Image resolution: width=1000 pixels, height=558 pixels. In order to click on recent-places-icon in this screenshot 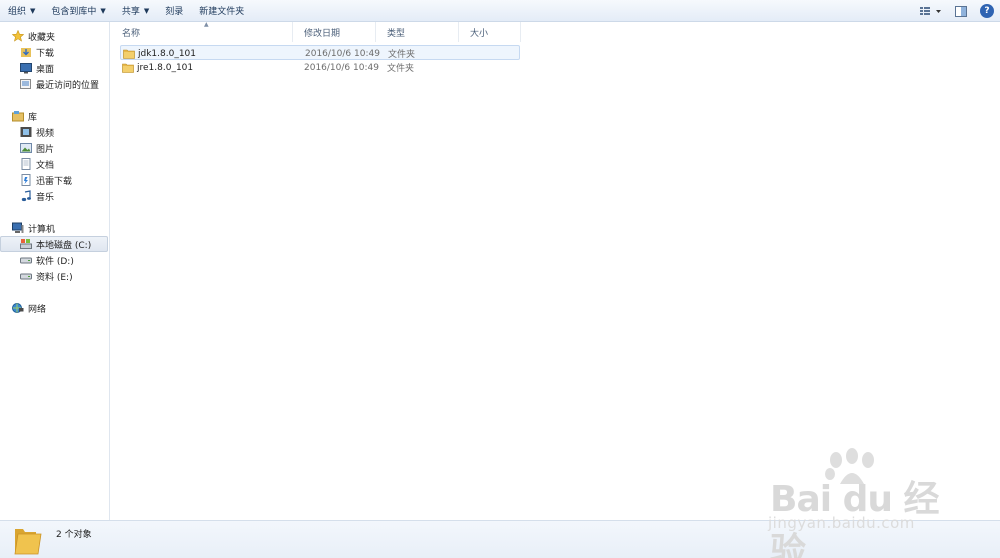, I will do `click(26, 84)`.